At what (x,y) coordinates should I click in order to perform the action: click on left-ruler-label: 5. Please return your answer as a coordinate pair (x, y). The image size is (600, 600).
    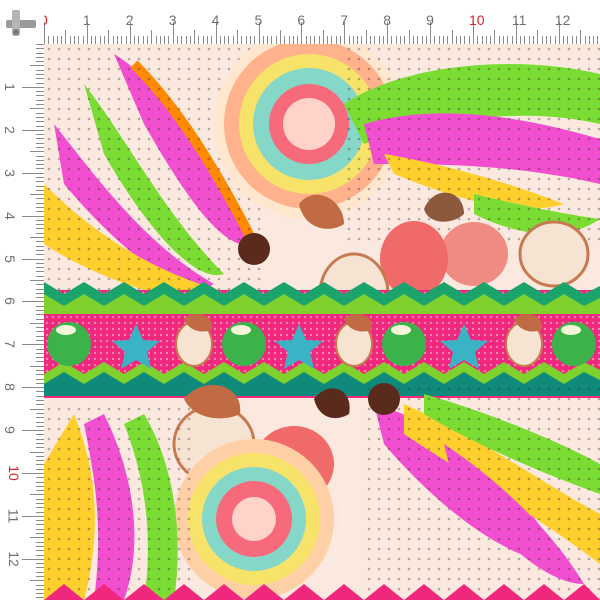
    Looking at the image, I should click on (9, 258).